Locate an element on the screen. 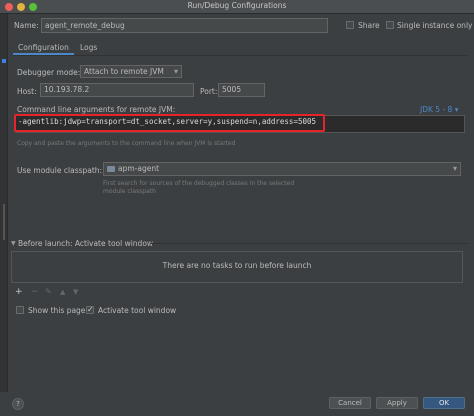  debugger-mode-select: Attach to remote JVM is located at coordinates (131, 71).